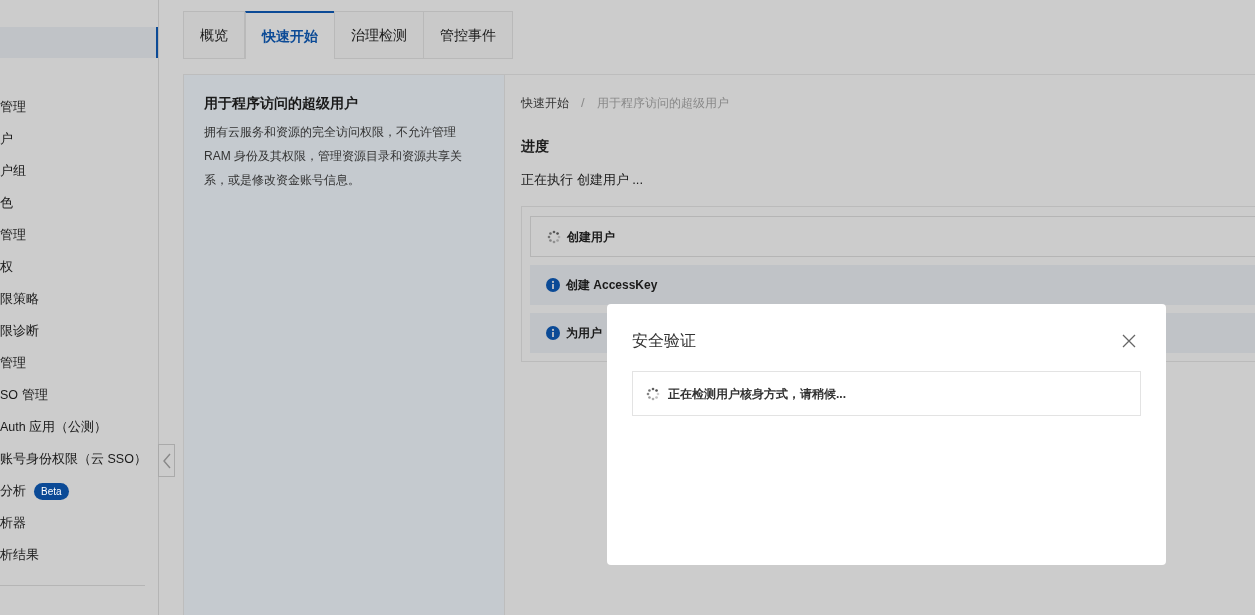 This screenshot has width=1255, height=615. What do you see at coordinates (24, 395) in the screenshot?
I see `sidebar-item: SO 管理` at bounding box center [24, 395].